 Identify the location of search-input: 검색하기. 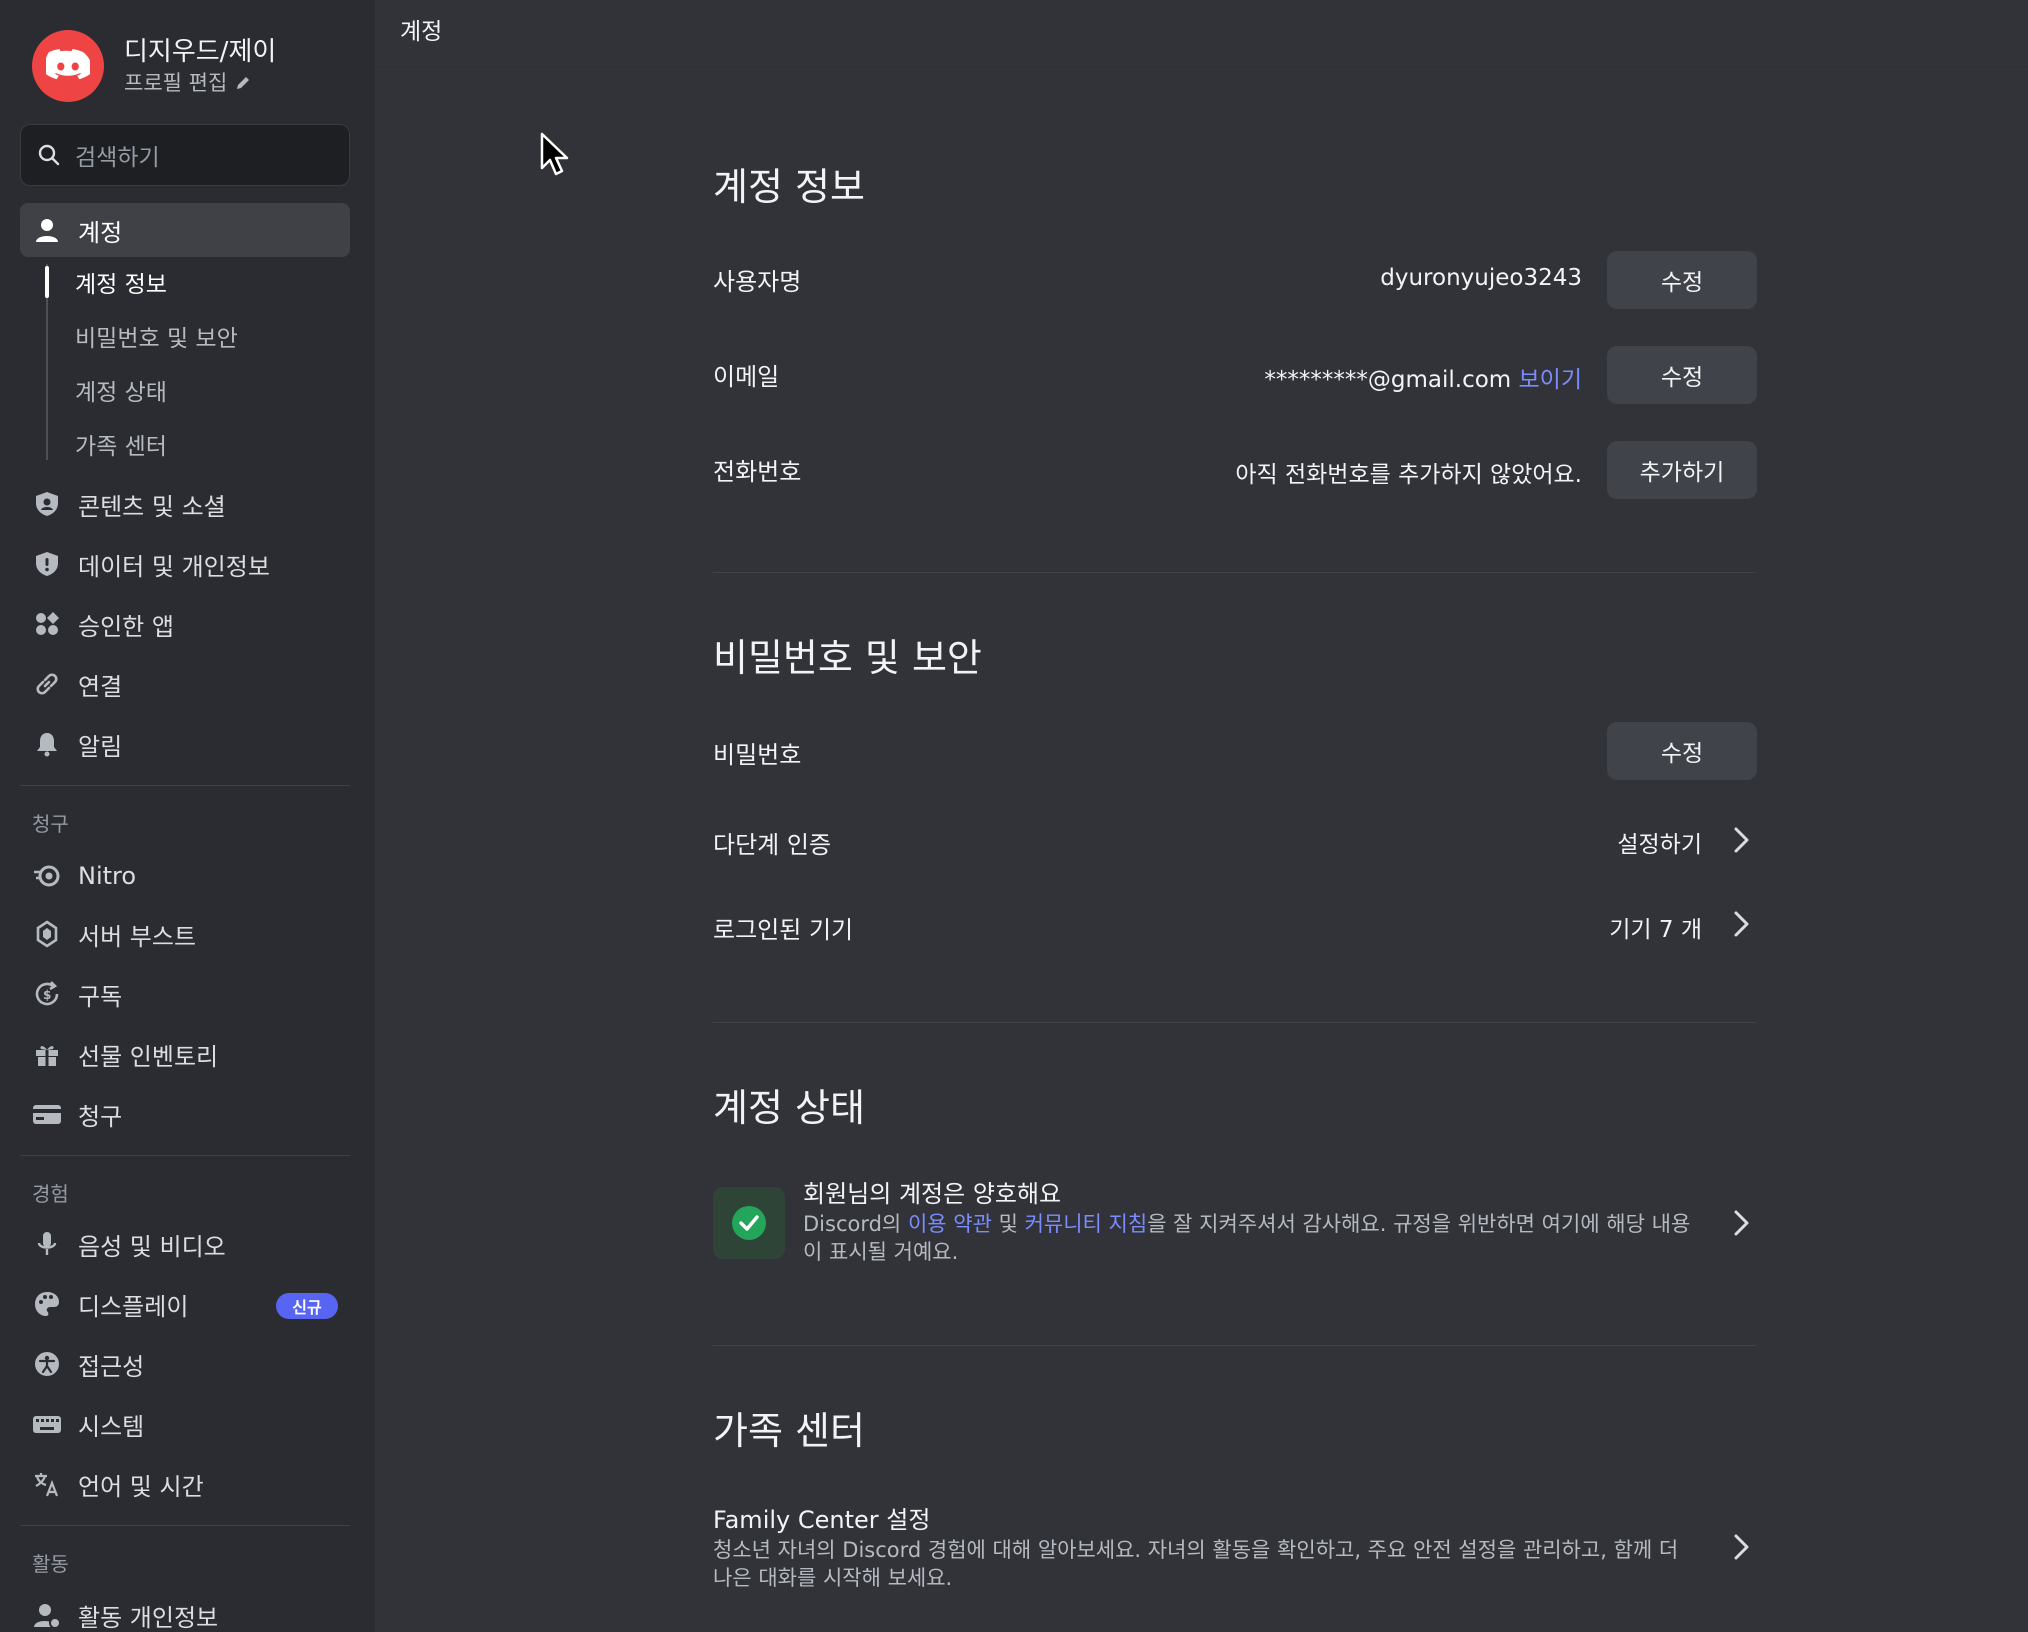
(185, 155).